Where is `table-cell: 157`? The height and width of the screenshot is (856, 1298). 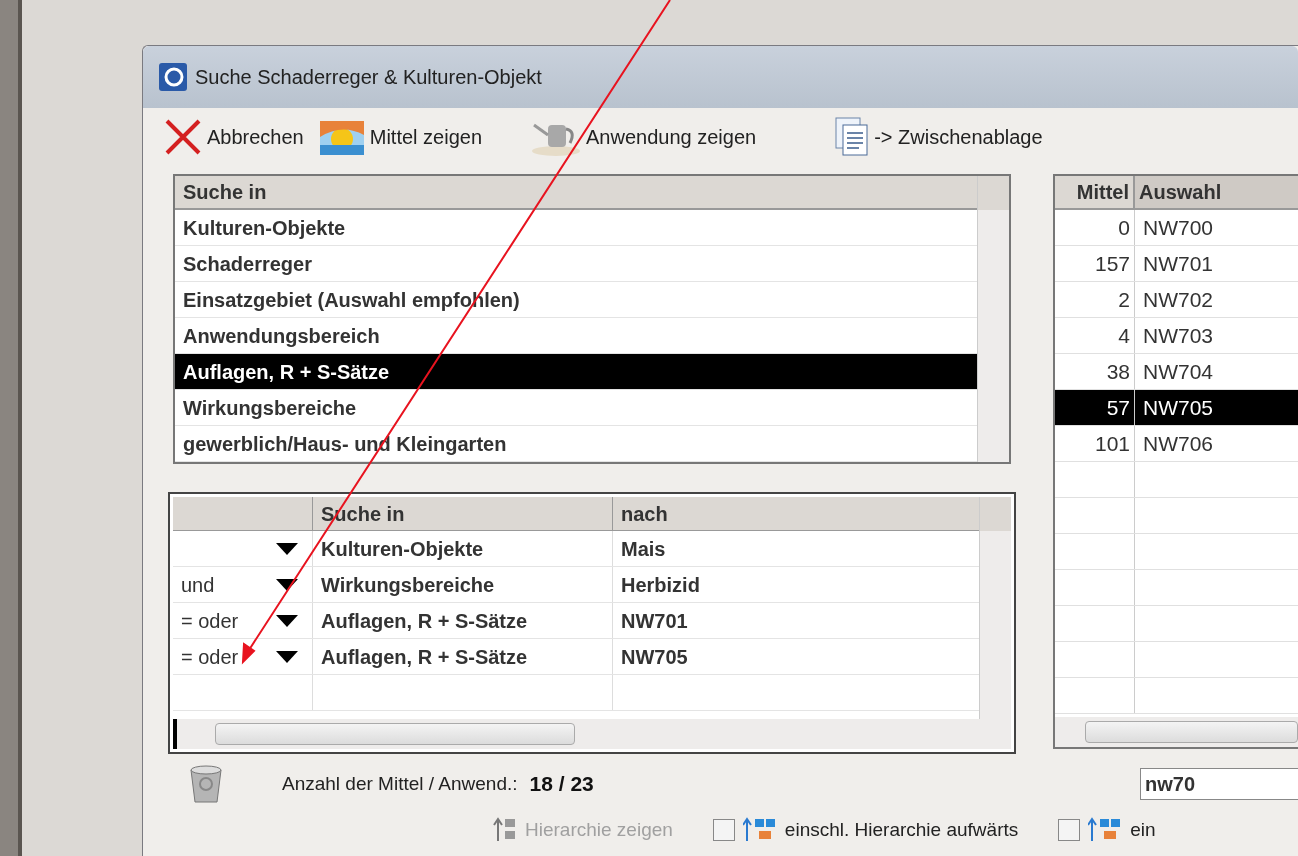
table-cell: 157 is located at coordinates (1095, 263).